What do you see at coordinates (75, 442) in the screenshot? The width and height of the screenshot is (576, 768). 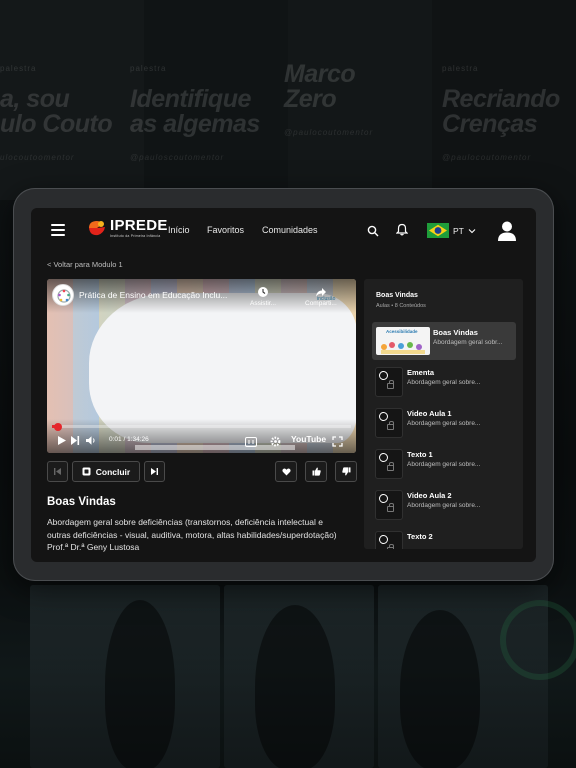 I see `video-next-icon` at bounding box center [75, 442].